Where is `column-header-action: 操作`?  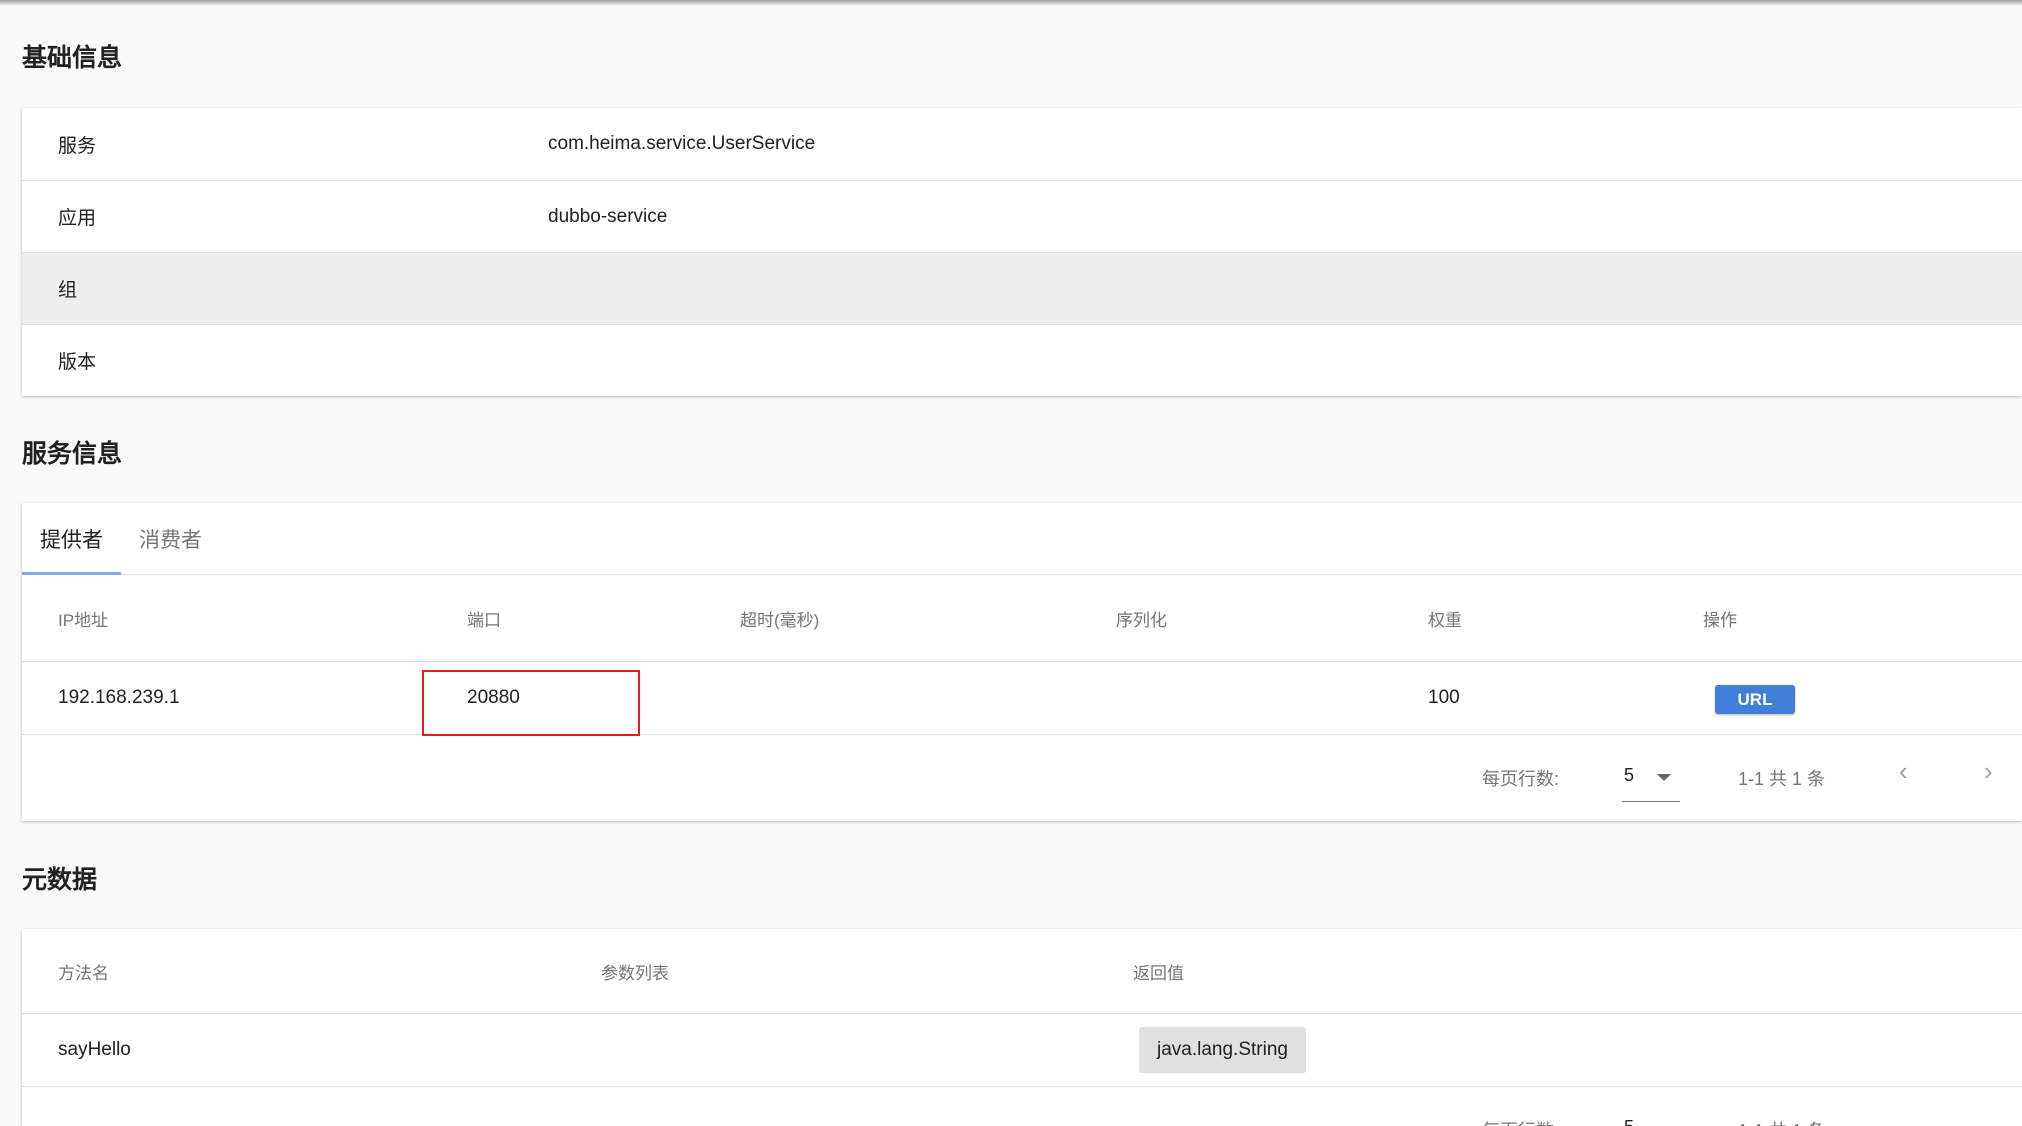 column-header-action: 操作 is located at coordinates (1720, 620).